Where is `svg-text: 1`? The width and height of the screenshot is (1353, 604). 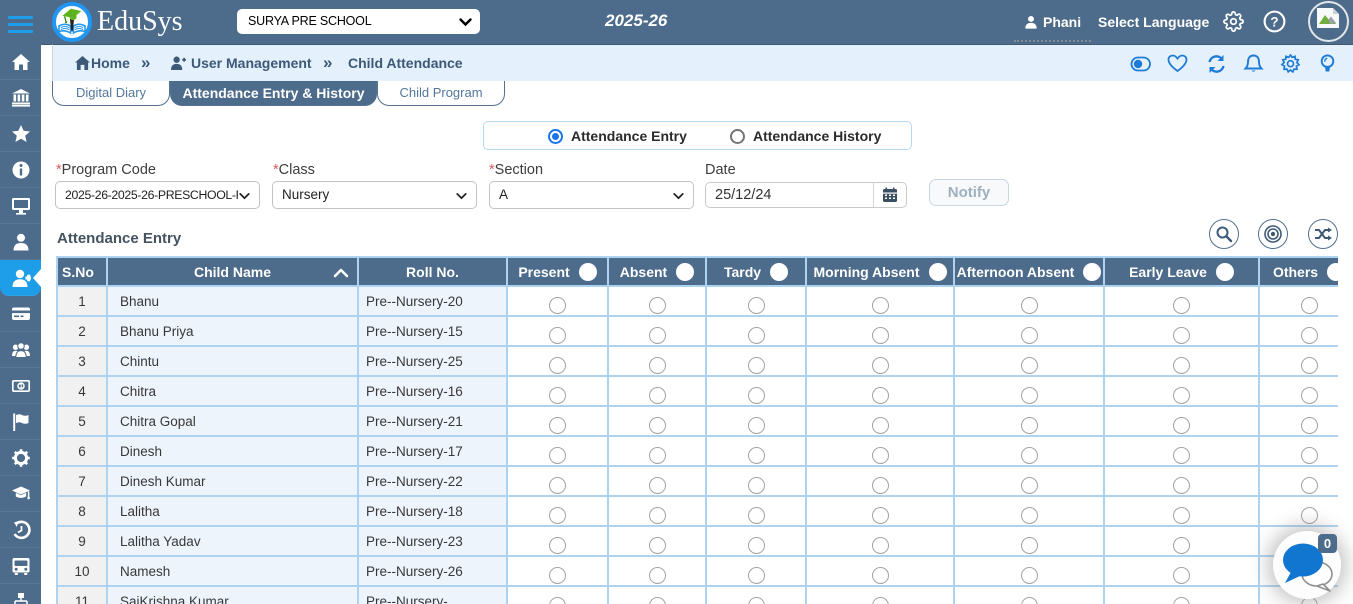
svg-text: 1 is located at coordinates (21, 386).